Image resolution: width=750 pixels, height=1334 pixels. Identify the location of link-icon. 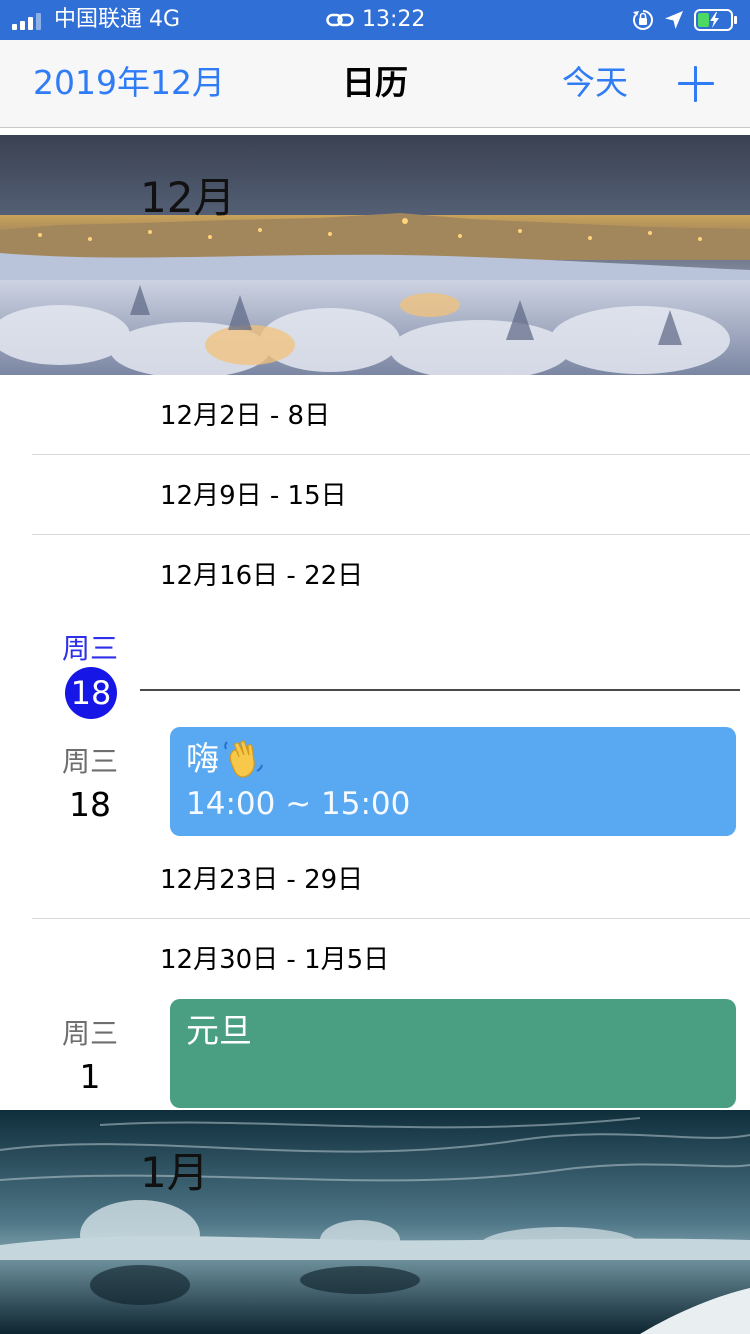
(340, 20).